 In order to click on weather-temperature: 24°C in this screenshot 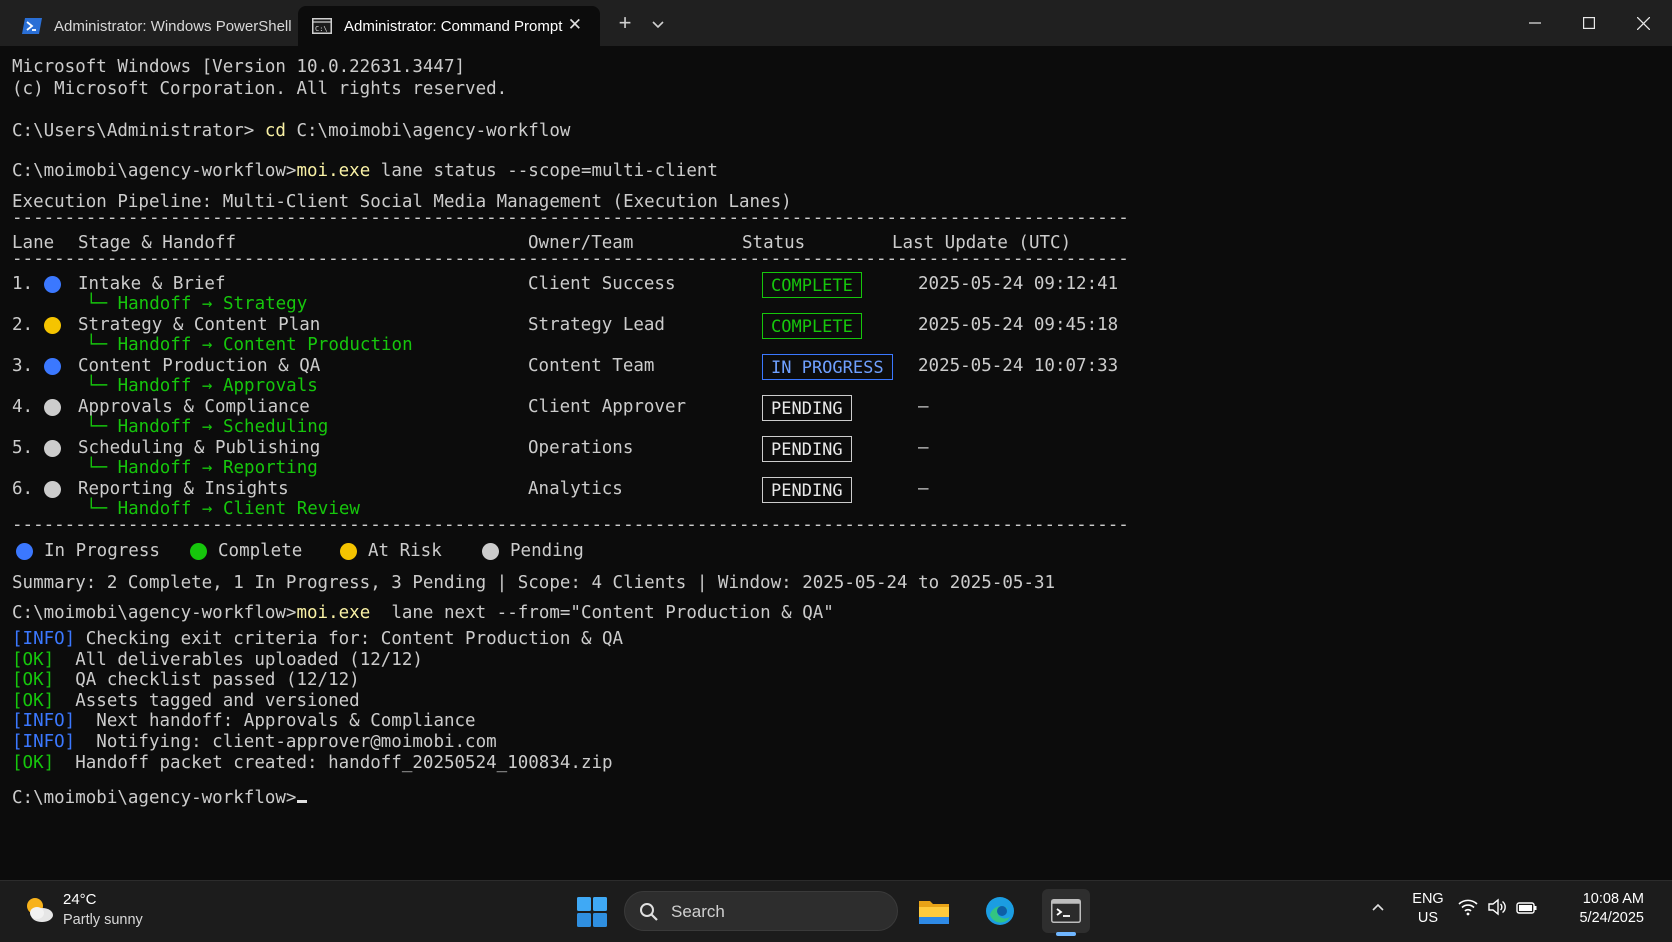, I will do `click(80, 899)`.